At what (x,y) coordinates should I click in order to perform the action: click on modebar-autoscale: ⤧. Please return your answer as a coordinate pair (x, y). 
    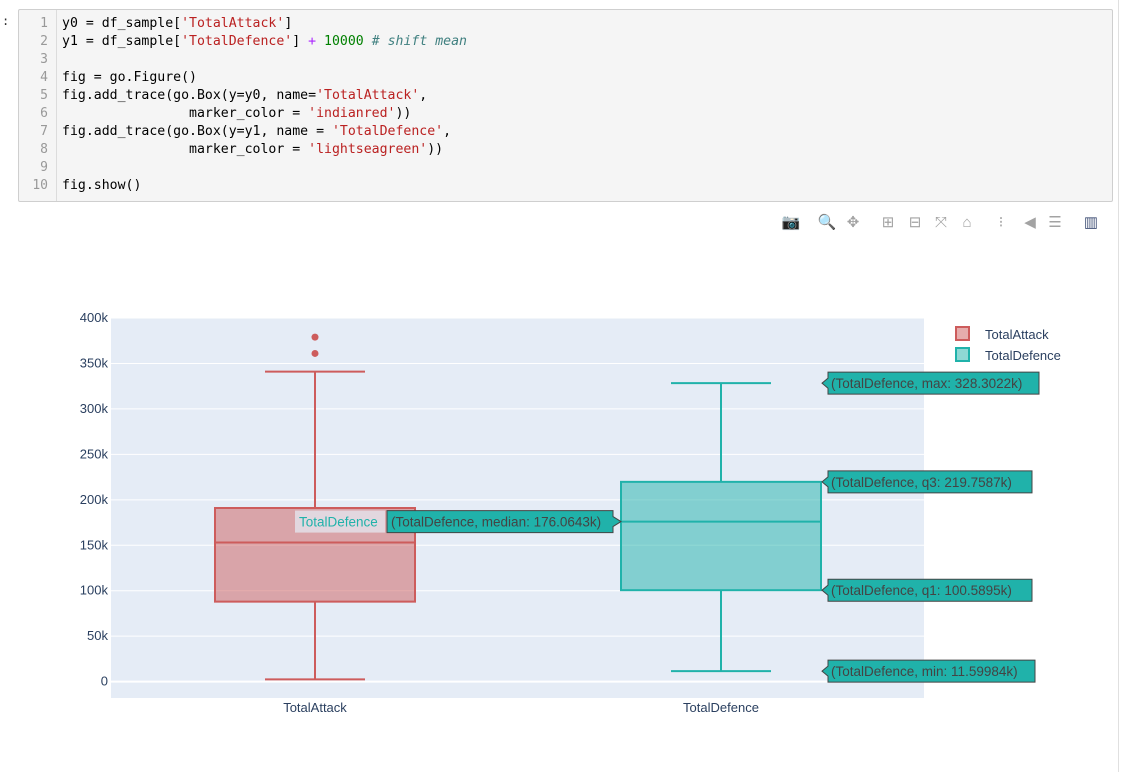
    Looking at the image, I should click on (941, 222).